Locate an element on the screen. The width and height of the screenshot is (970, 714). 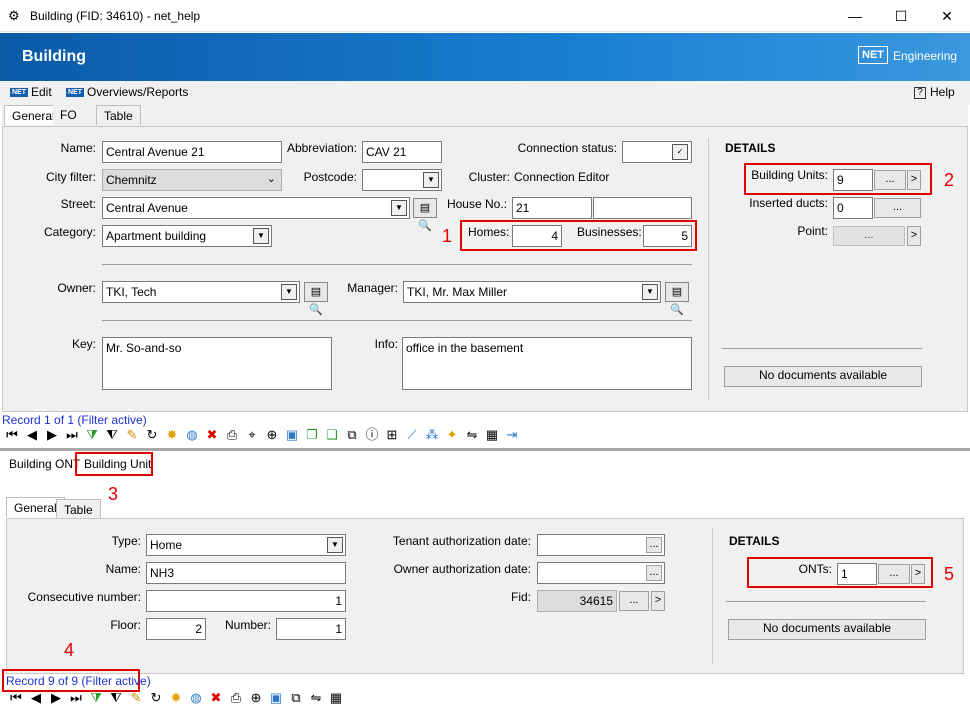
tab-building-unit: Building Unit is located at coordinates (117, 464).